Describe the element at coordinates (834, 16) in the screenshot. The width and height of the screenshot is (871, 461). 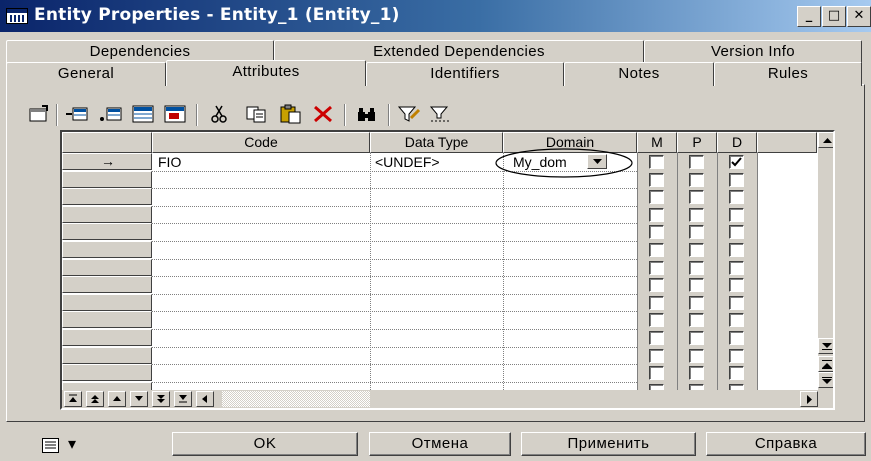
I see `maximize-button: □` at that location.